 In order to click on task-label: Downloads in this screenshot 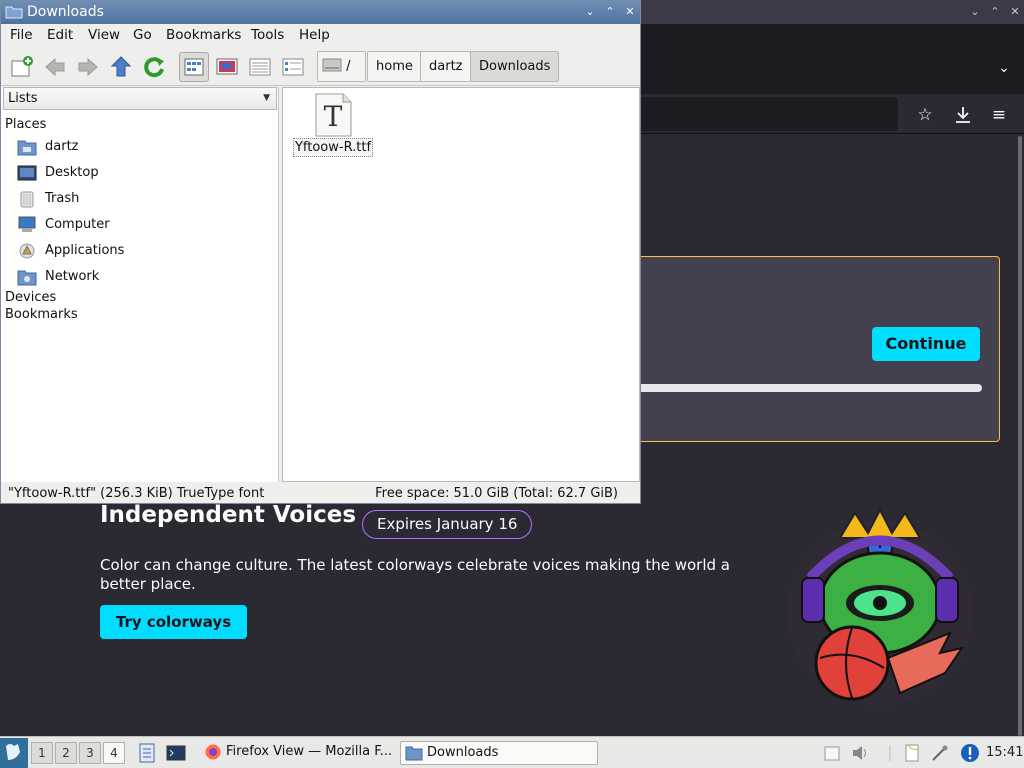, I will do `click(463, 752)`.